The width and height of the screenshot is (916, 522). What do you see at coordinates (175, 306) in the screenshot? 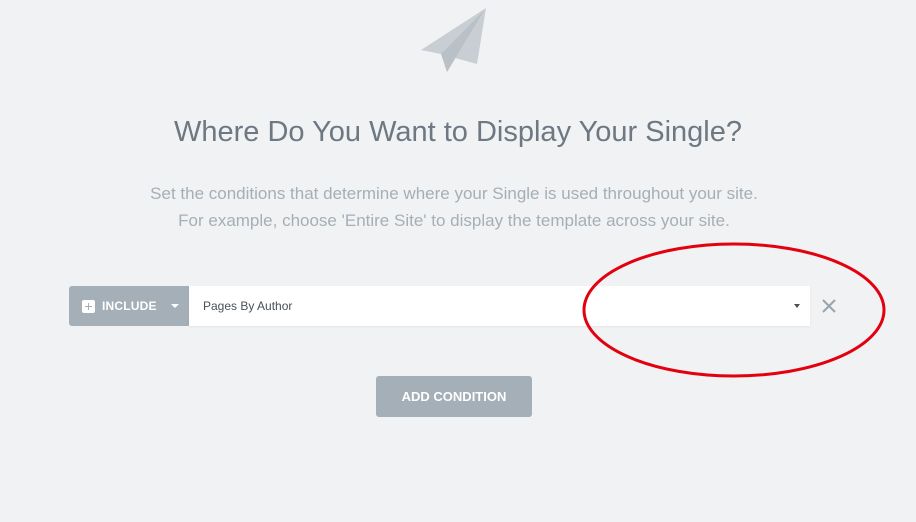
I see `chevron-down-icon` at bounding box center [175, 306].